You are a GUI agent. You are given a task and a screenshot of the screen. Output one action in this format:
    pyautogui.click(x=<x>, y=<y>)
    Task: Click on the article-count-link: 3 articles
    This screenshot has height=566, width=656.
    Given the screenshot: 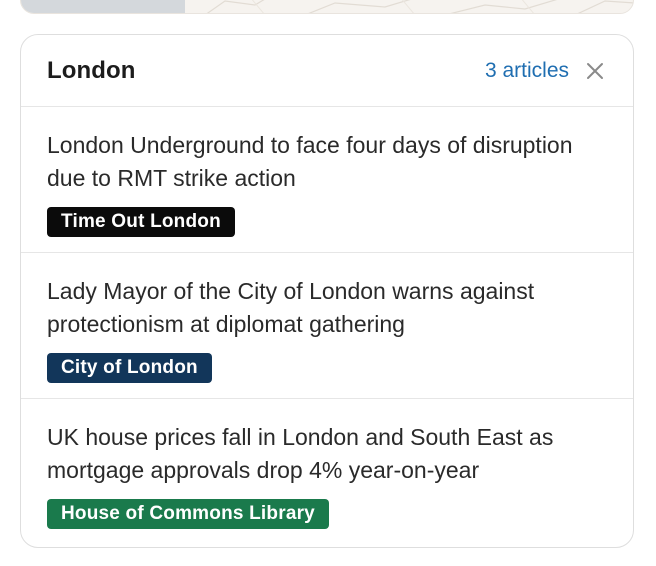 What is the action you would take?
    pyautogui.click(x=527, y=71)
    